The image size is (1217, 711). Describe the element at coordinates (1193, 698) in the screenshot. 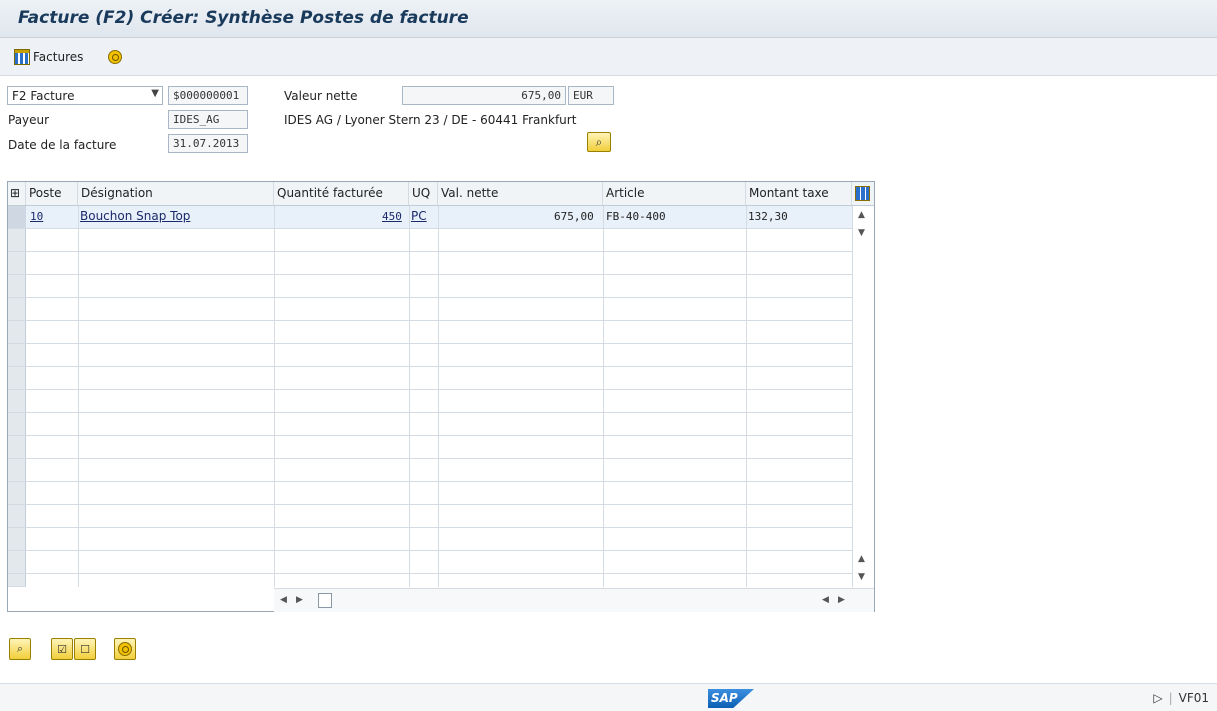

I see `transaction-code: VF01` at that location.